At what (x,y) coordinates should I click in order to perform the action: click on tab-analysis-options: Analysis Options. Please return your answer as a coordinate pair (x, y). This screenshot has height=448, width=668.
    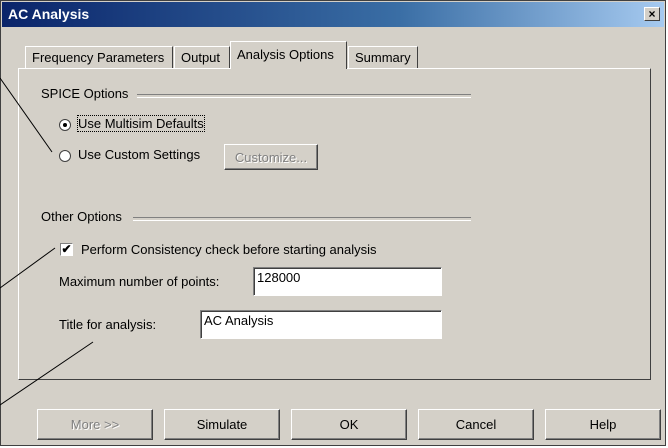
    Looking at the image, I should click on (288, 55).